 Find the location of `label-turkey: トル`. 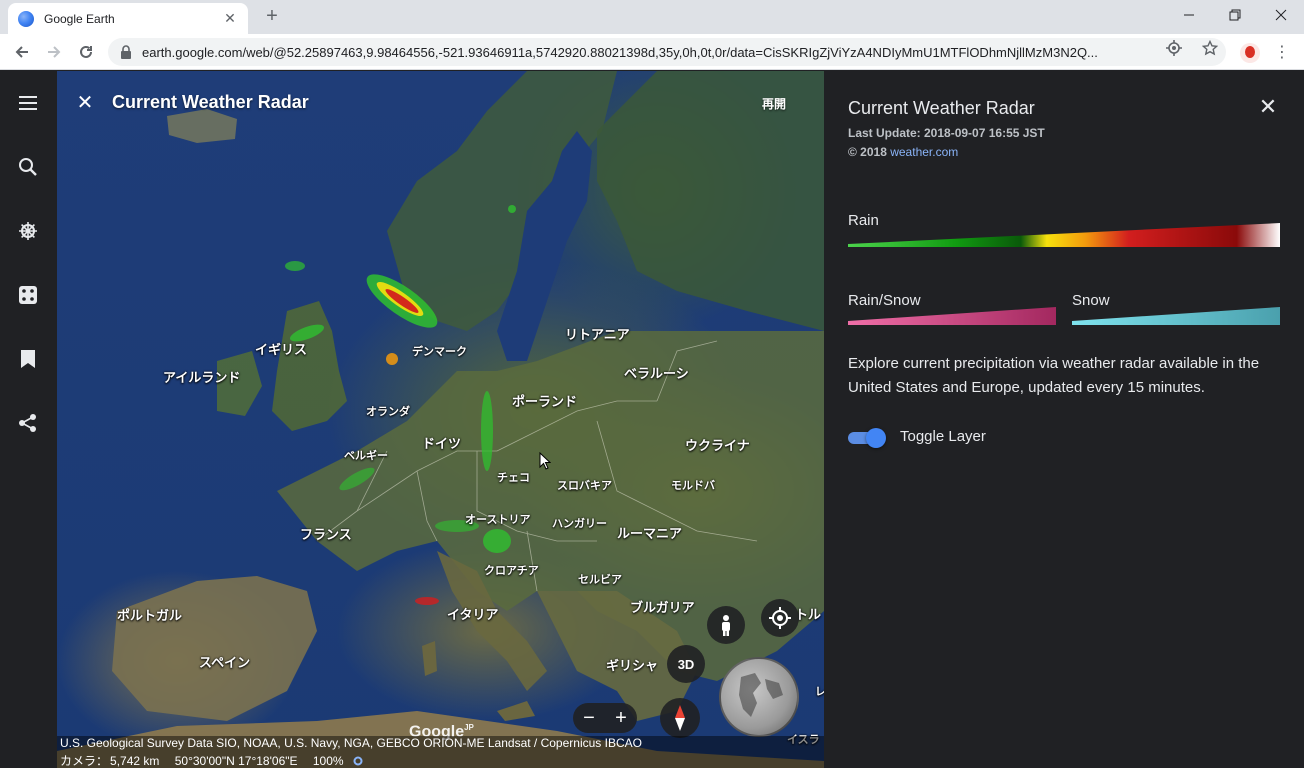

label-turkey: トル is located at coordinates (808, 615).